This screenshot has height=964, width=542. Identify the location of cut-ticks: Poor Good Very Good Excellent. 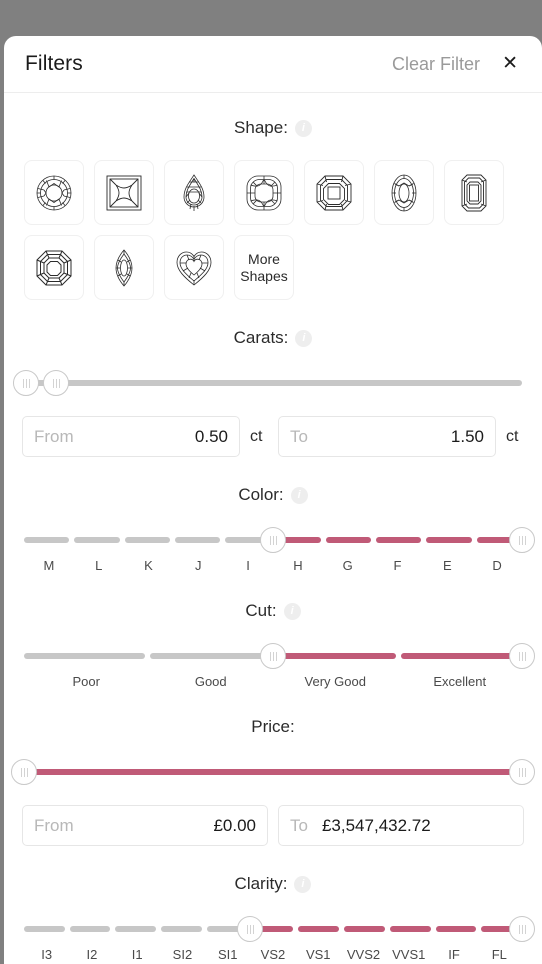
(273, 681).